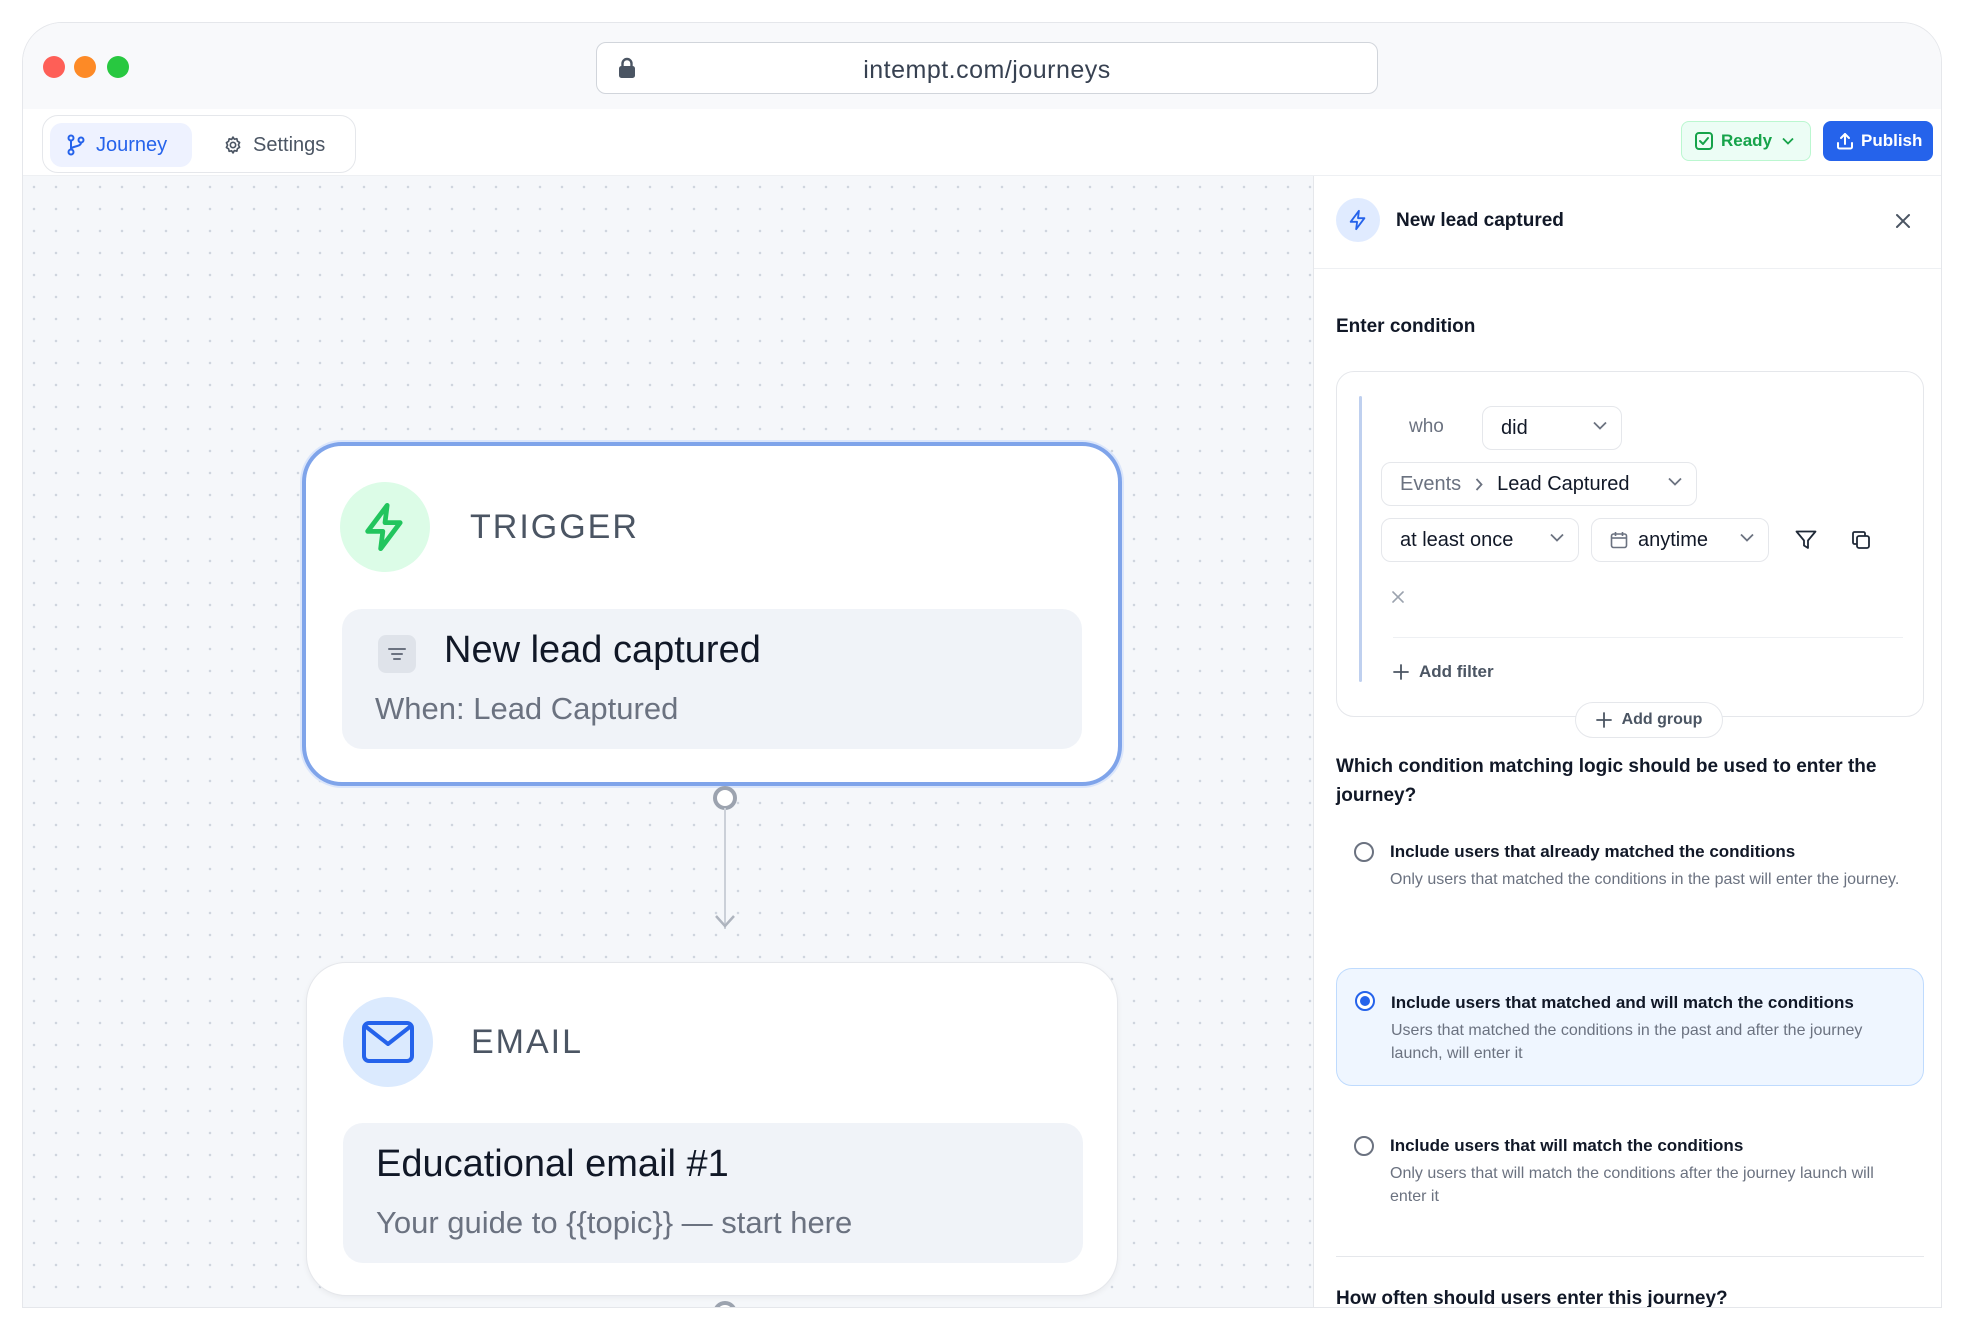 The height and width of the screenshot is (1321, 1964). Describe the element at coordinates (1480, 220) in the screenshot. I see `panel-title: New lead captured` at that location.